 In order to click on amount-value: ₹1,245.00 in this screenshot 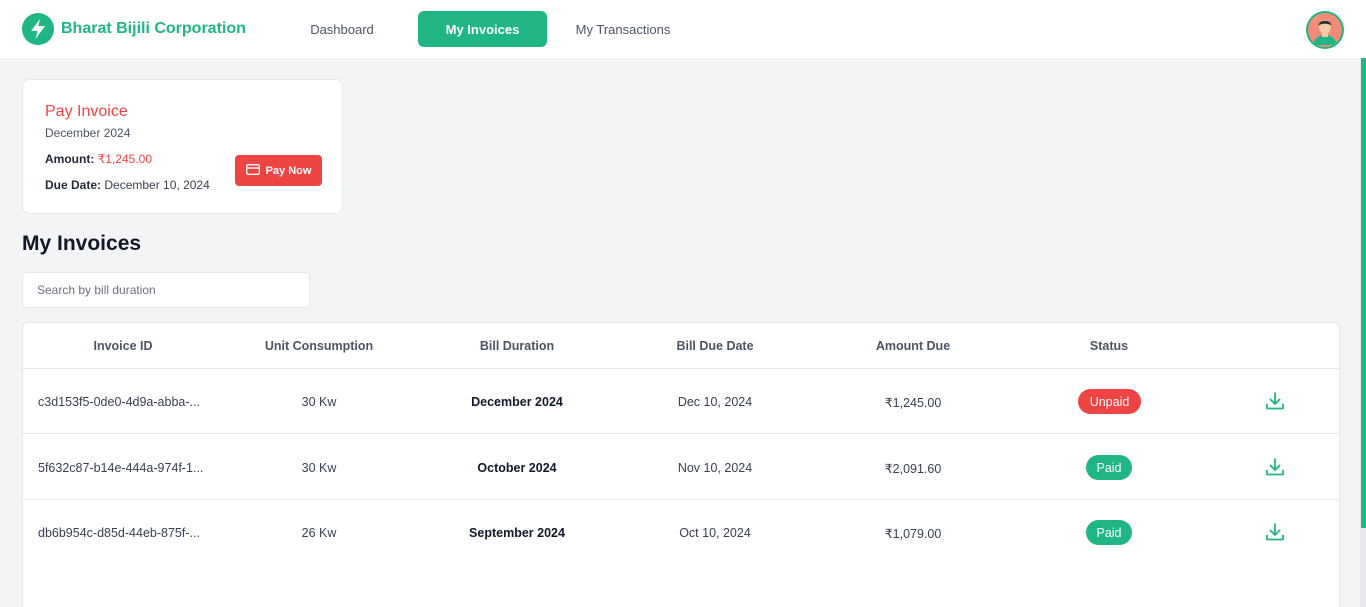, I will do `click(125, 159)`.